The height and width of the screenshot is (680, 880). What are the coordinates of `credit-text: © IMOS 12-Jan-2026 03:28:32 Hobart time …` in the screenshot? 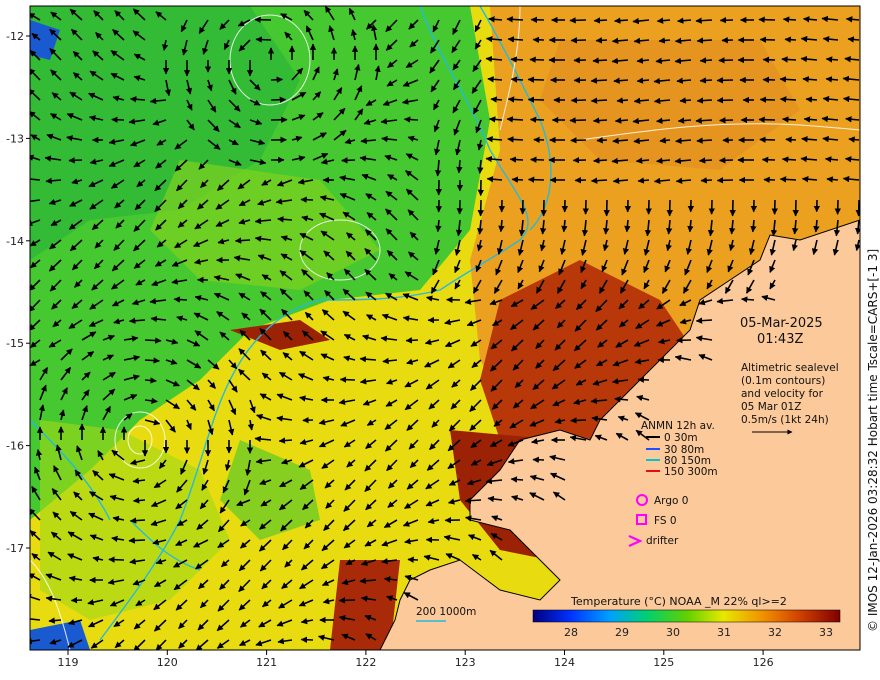 It's located at (873, 440).